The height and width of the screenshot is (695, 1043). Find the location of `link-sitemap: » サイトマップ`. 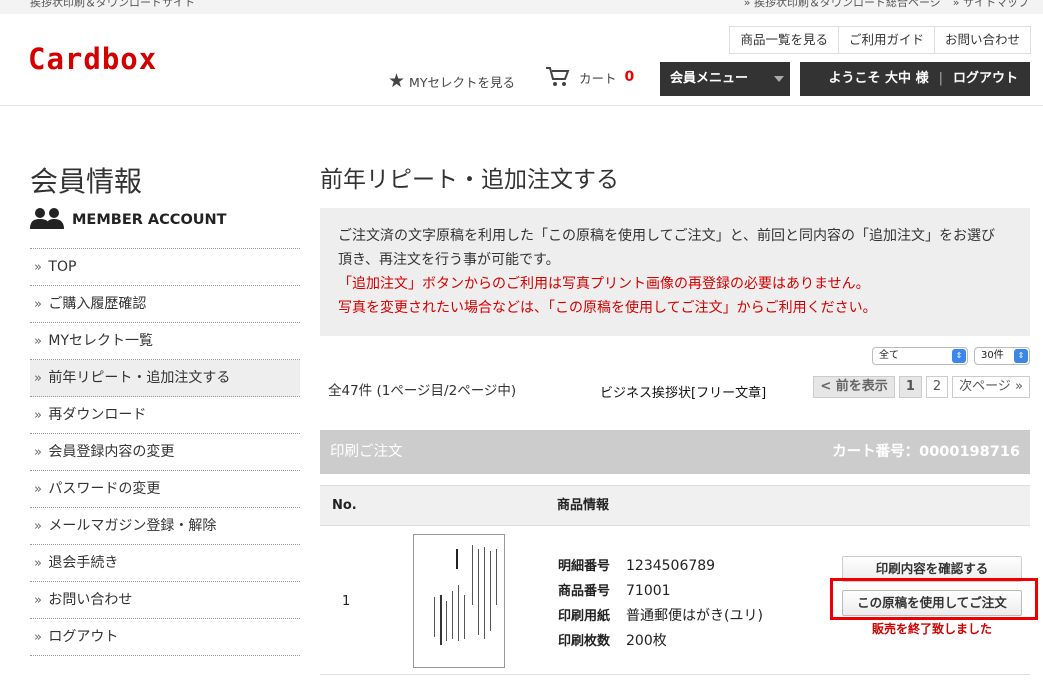

link-sitemap: » サイトマップ is located at coordinates (991, 4).